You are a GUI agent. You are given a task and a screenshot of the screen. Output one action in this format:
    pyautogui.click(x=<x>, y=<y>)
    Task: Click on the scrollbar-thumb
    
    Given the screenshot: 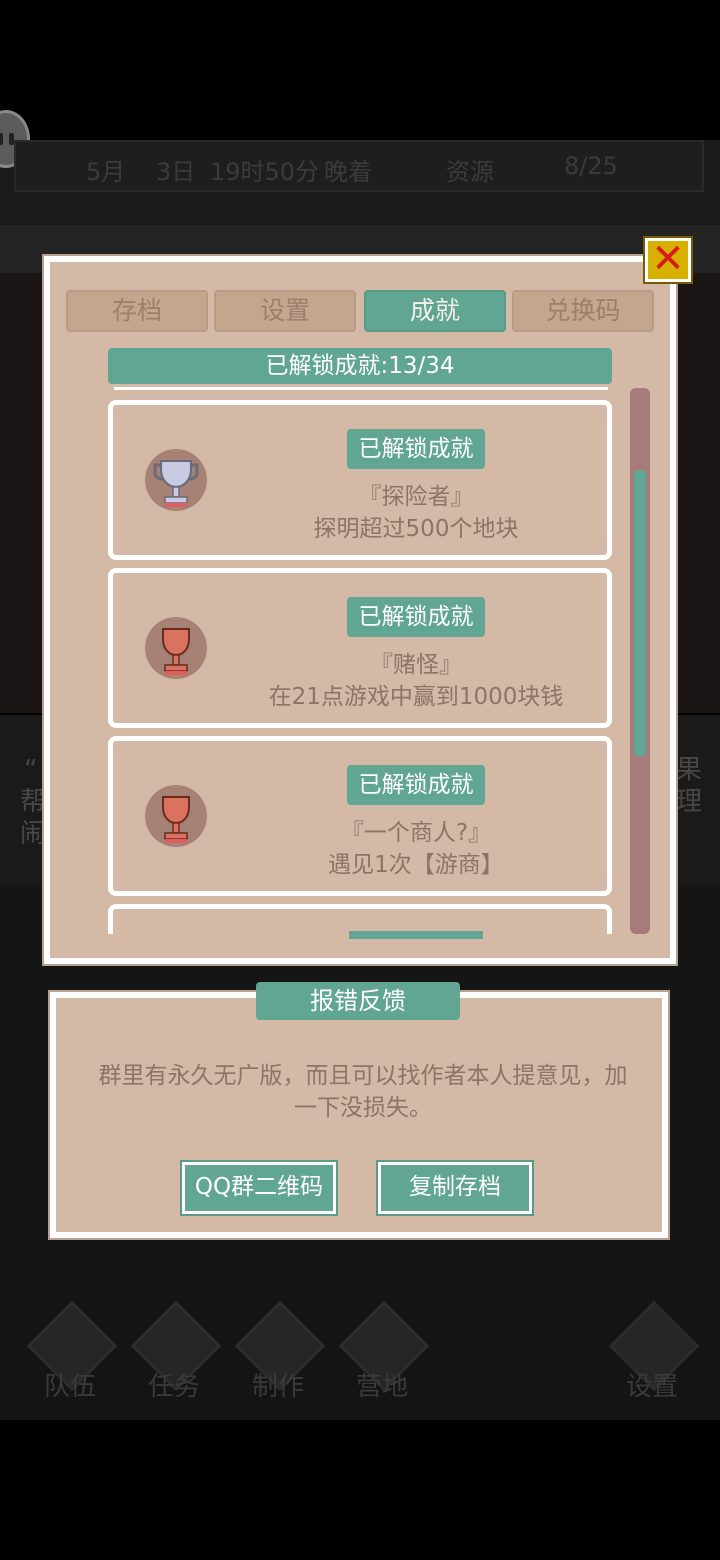 What is the action you would take?
    pyautogui.click(x=640, y=613)
    